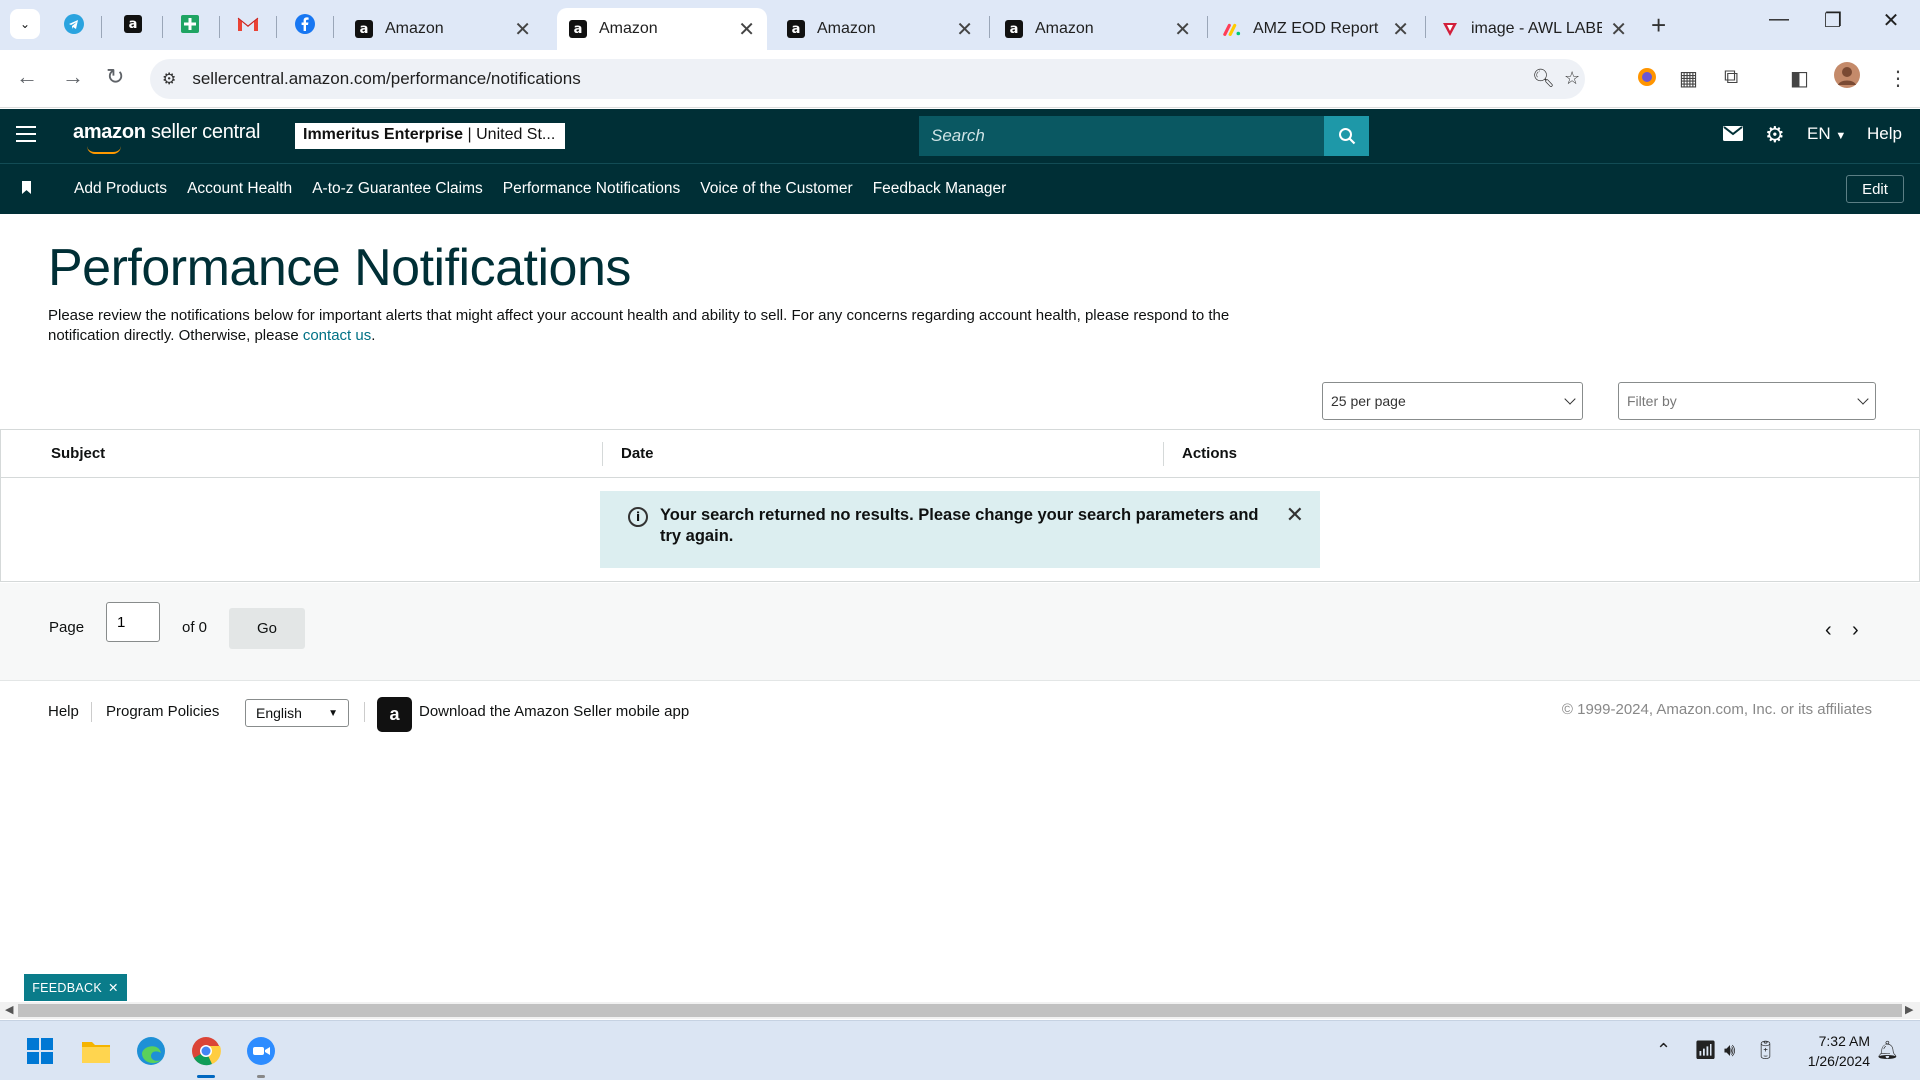 This screenshot has height=1080, width=1920. I want to click on volume-icon: 🔊︎, so click(1729, 1050).